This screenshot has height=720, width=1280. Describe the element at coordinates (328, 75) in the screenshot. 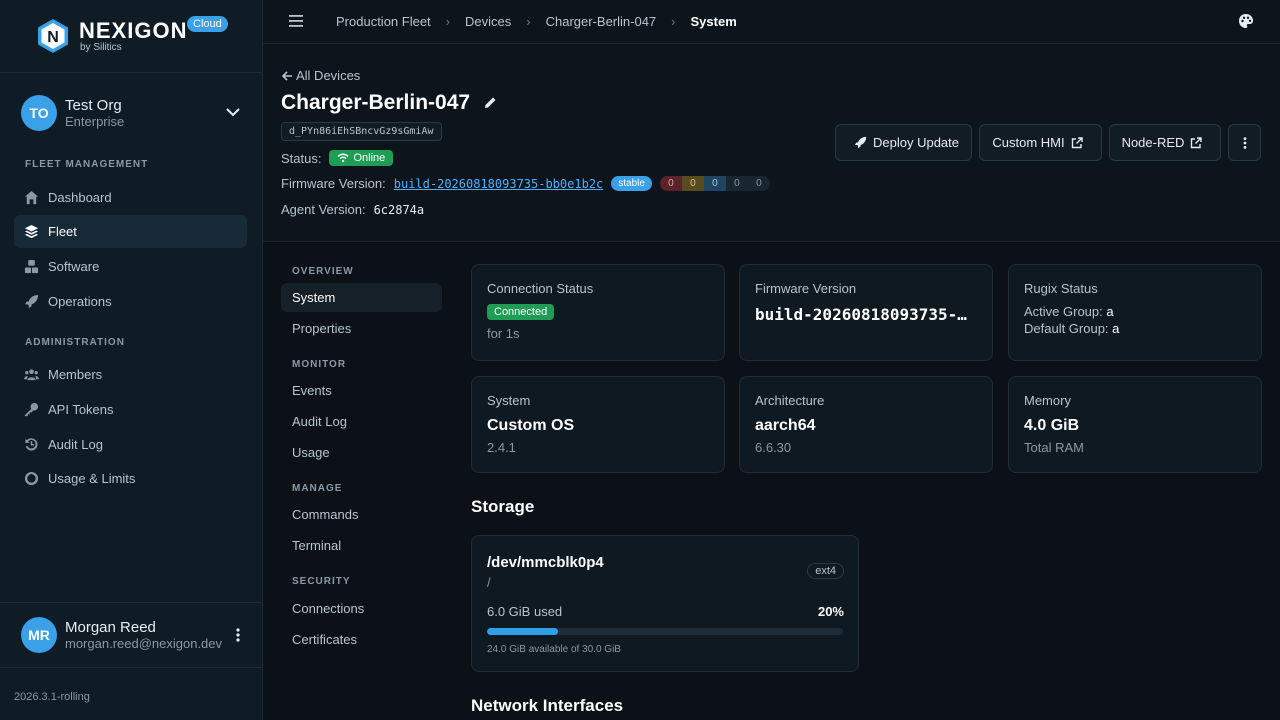

I see `back-link-label: All Devices` at that location.